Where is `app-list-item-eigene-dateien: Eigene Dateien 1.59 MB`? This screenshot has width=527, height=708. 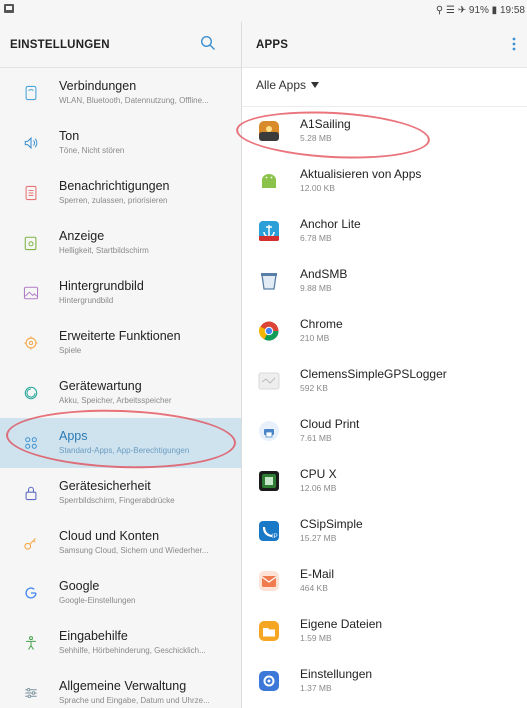
app-list-item-eigene-dateien: Eigene Dateien 1.59 MB is located at coordinates (384, 633).